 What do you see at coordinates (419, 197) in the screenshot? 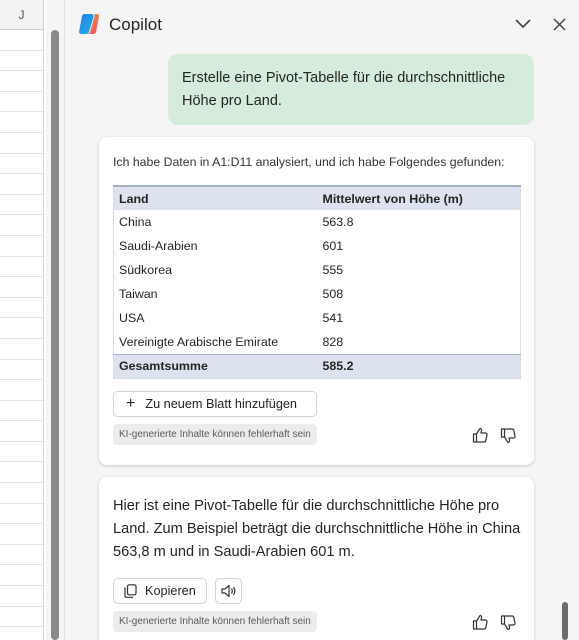
I see `table-header-cell: Mittelwert von Höhe (m)` at bounding box center [419, 197].